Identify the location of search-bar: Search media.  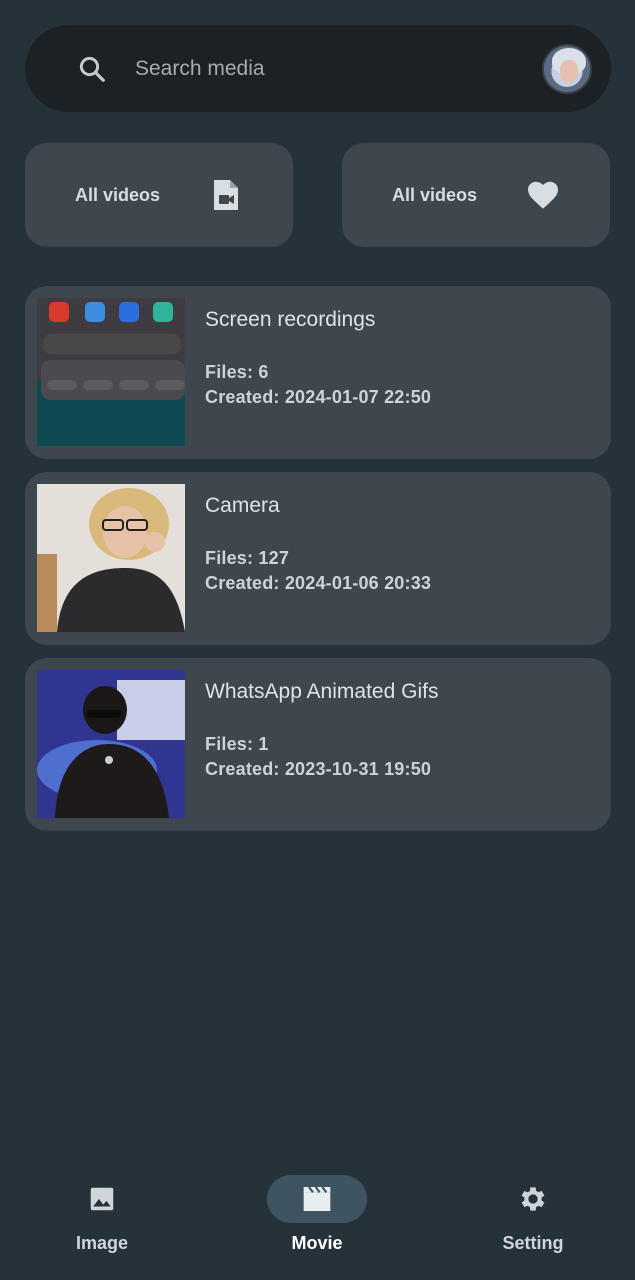
(318, 68).